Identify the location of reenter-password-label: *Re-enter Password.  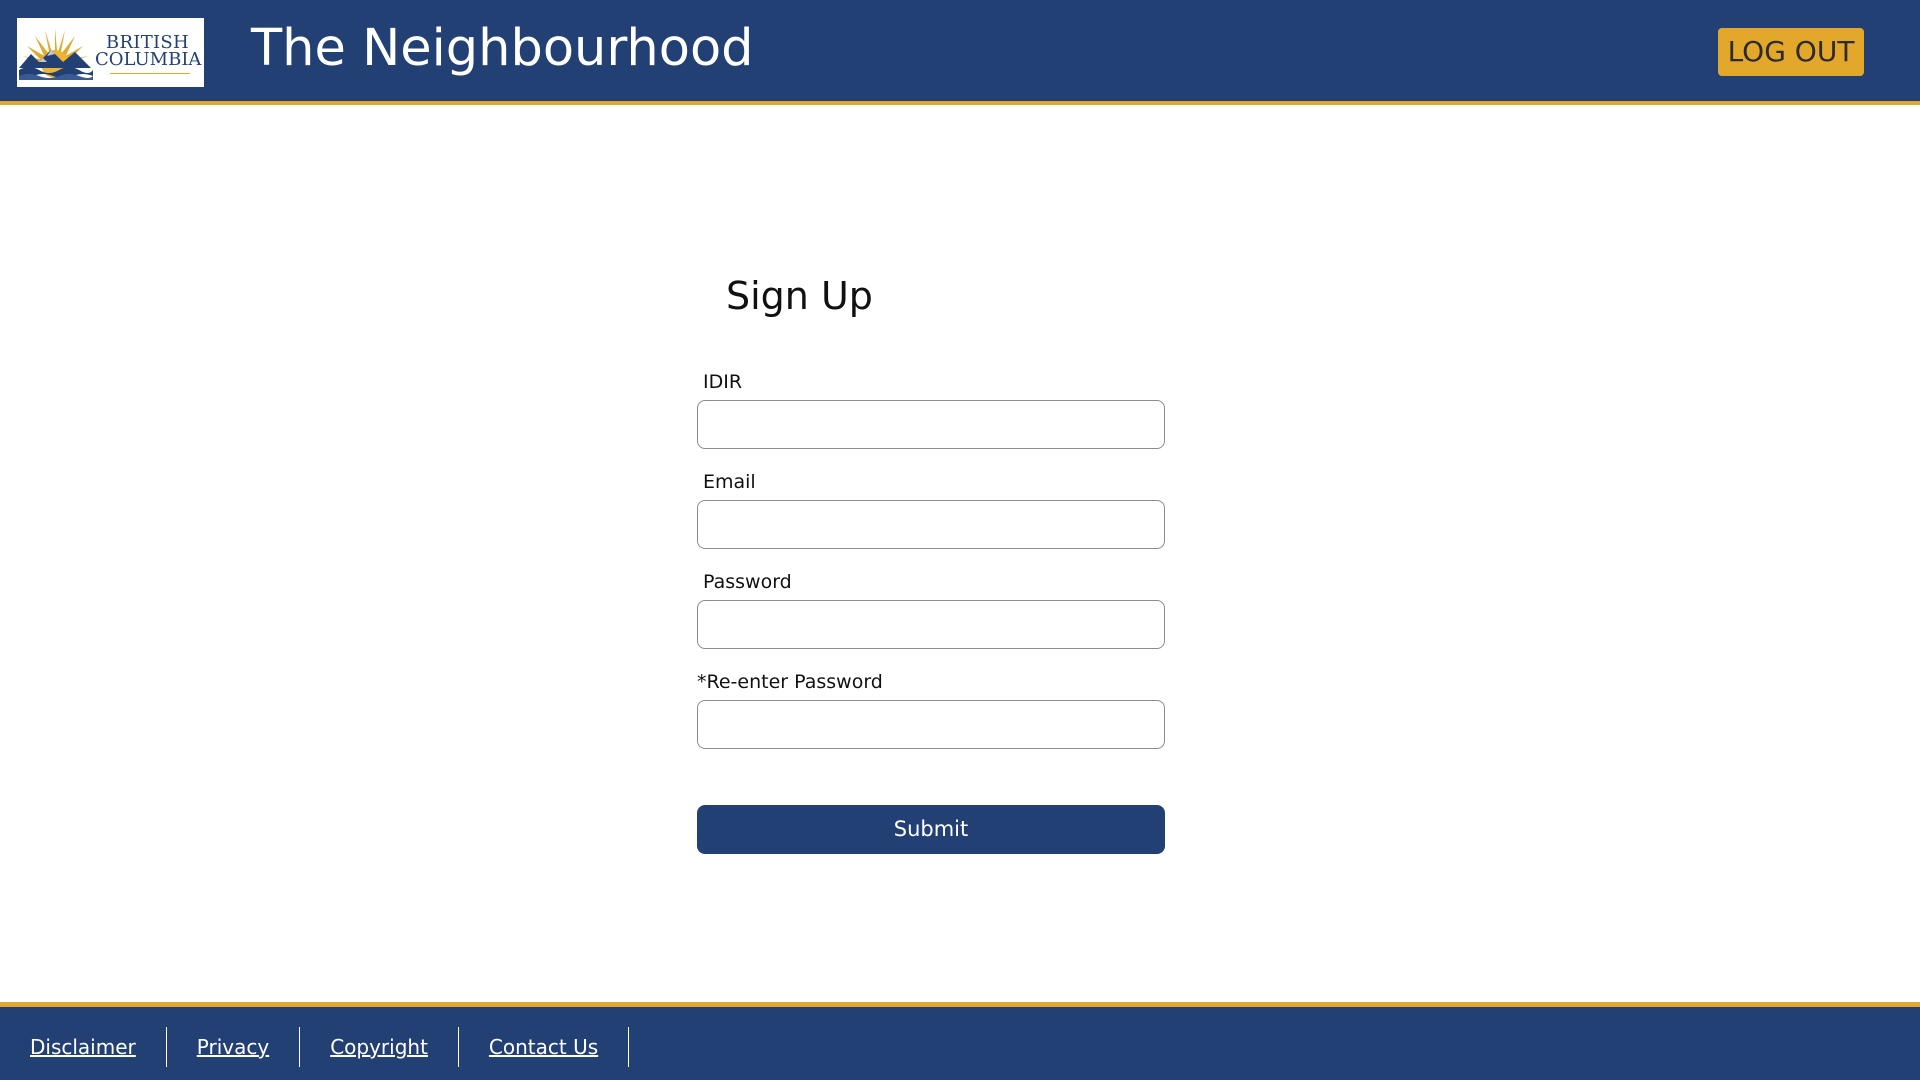
(790, 682).